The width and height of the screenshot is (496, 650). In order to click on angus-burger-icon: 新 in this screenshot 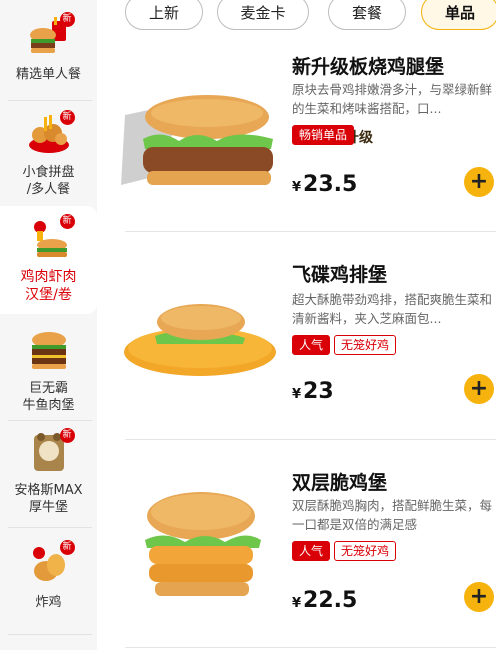, I will do `click(49, 452)`.